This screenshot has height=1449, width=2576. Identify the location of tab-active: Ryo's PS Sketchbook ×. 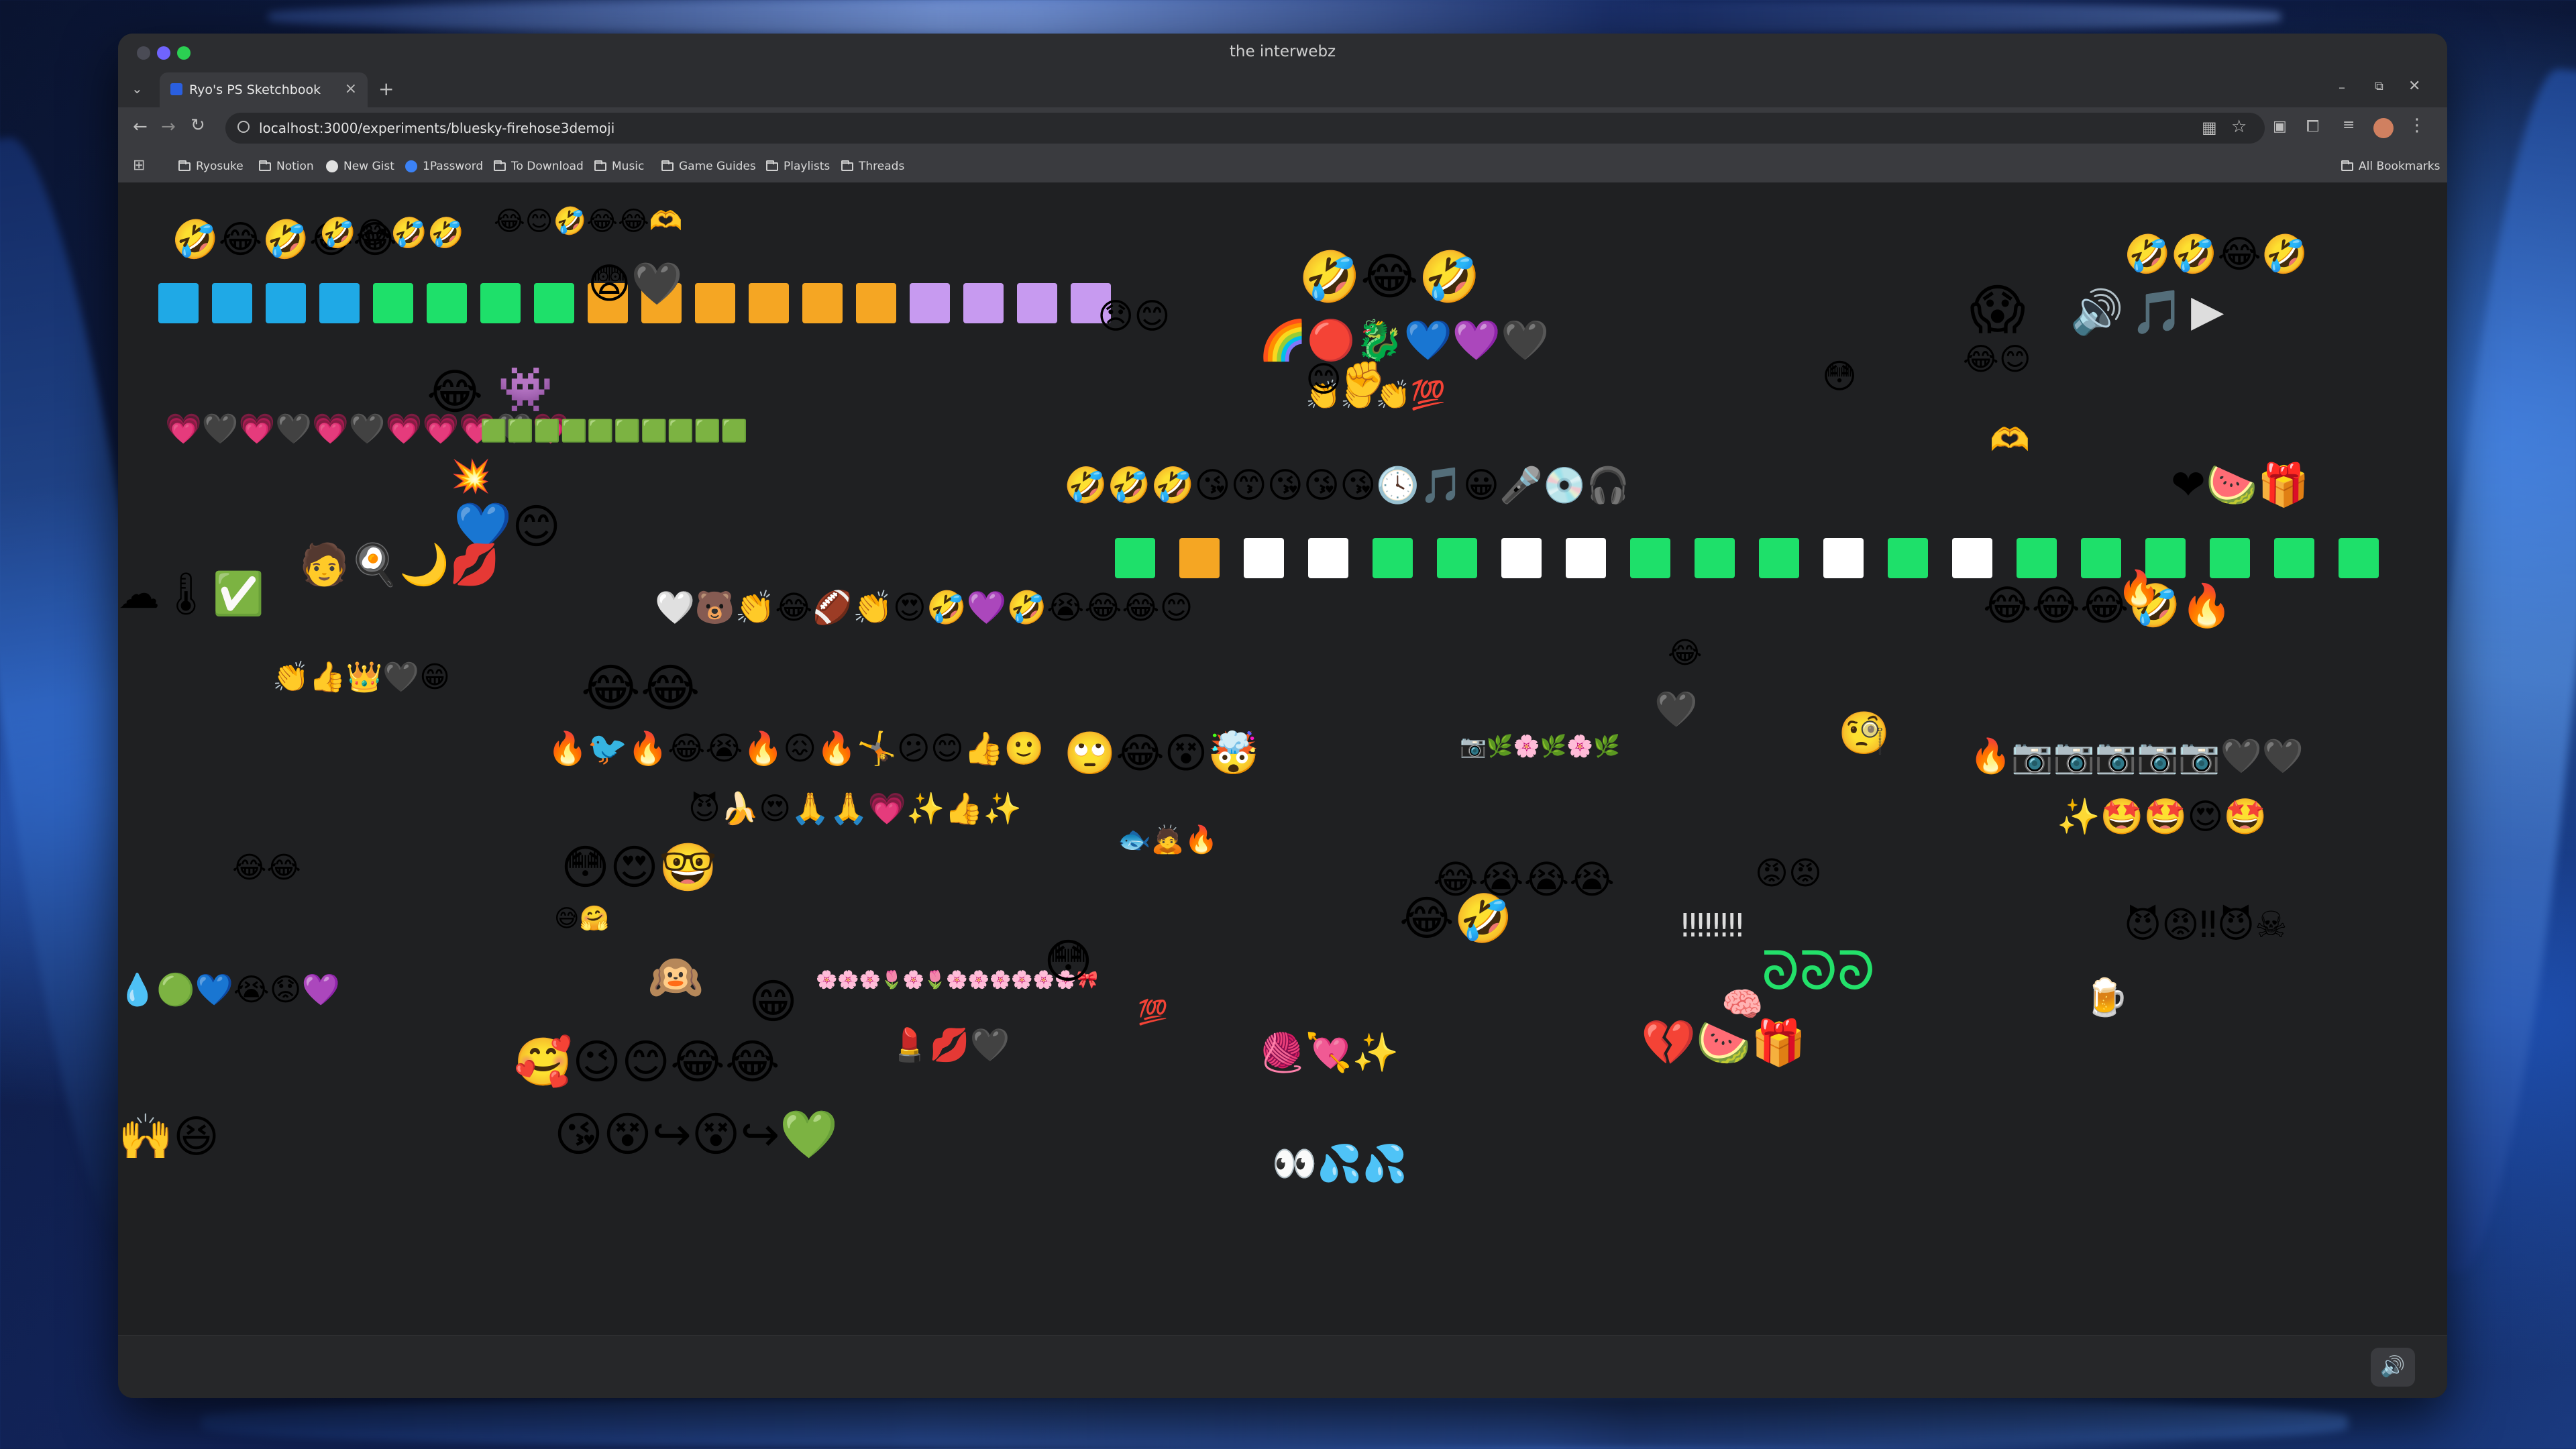
(264, 89).